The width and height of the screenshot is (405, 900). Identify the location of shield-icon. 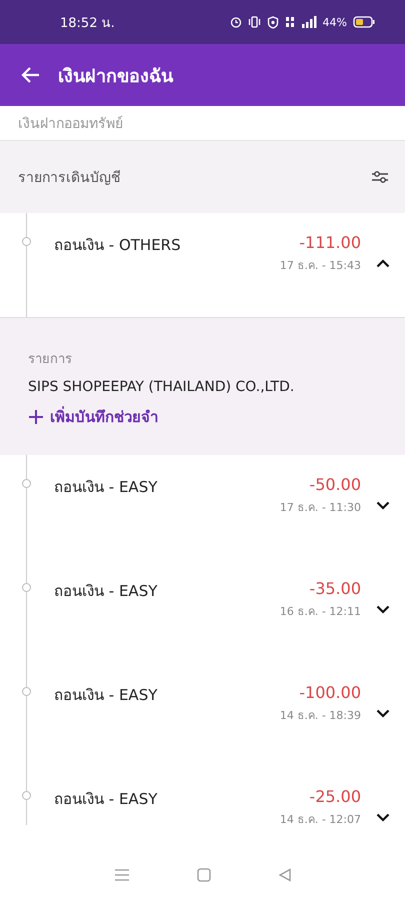
(272, 22).